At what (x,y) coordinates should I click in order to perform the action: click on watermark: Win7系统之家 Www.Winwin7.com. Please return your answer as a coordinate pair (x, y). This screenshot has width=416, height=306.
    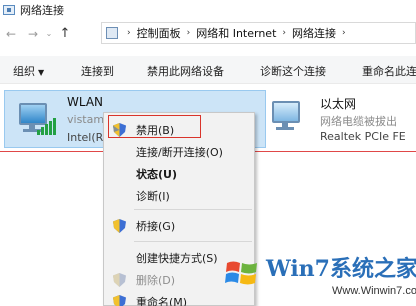
    Looking at the image, I should click on (319, 277).